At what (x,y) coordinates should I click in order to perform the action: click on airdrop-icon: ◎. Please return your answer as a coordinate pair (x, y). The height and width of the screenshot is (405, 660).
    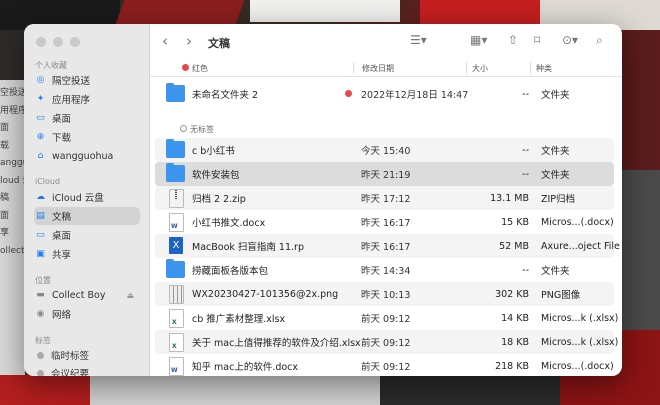
    Looking at the image, I should click on (40, 80).